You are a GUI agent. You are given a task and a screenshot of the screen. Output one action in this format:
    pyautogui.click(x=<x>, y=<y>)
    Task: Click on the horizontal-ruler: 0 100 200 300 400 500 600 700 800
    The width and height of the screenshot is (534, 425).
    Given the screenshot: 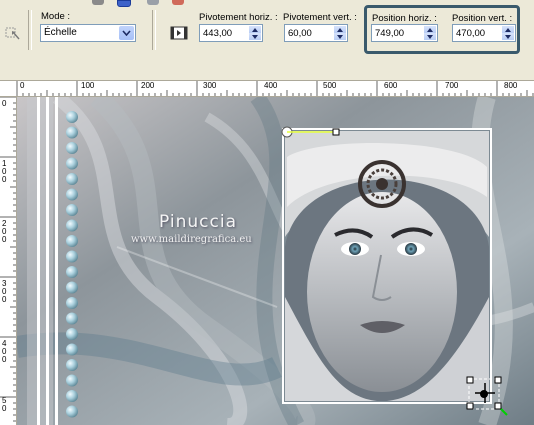 What is the action you would take?
    pyautogui.click(x=267, y=88)
    